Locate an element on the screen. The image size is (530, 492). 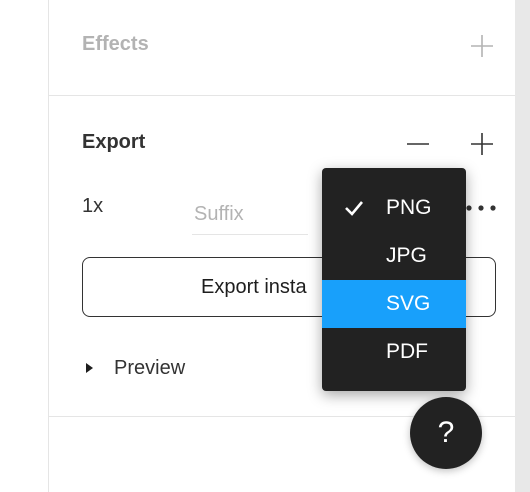
export-settings-button is located at coordinates (482, 208).